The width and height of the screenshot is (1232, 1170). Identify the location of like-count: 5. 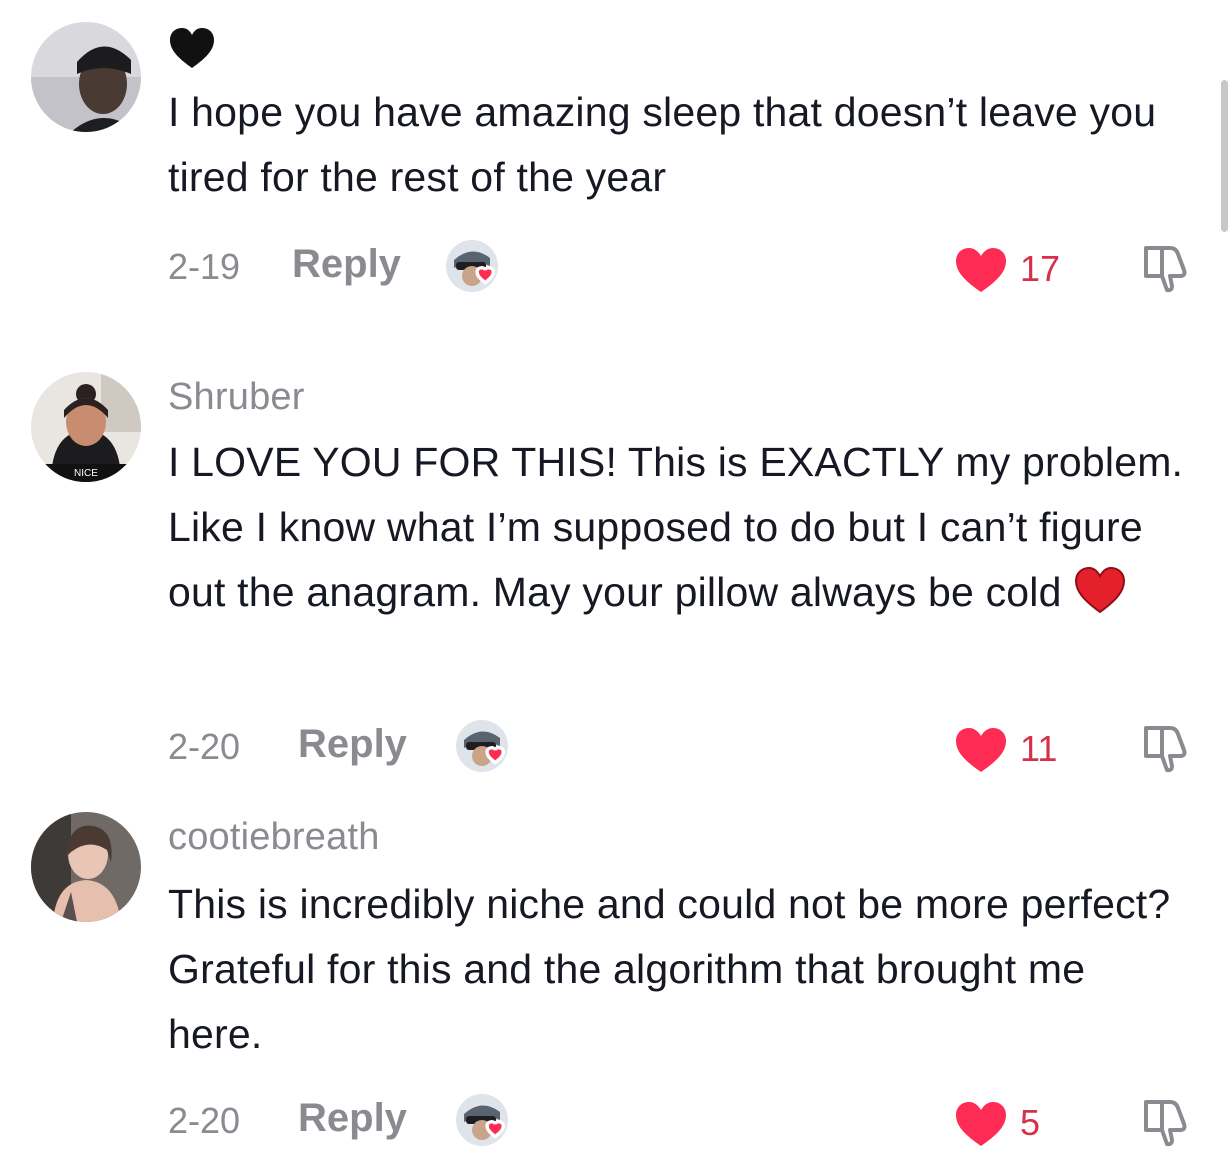
(1030, 1122).